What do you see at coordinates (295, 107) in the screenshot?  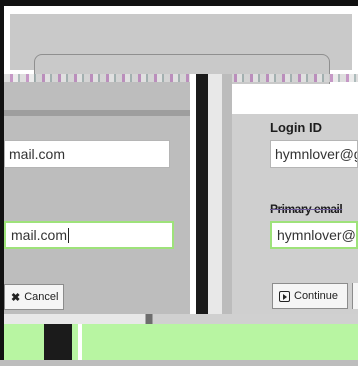 I see `right-panel-header` at bounding box center [295, 107].